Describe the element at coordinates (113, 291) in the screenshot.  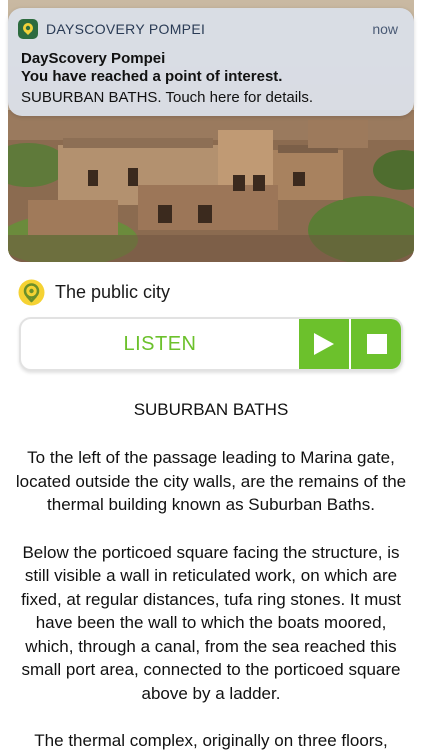
I see `category-label: The public city` at that location.